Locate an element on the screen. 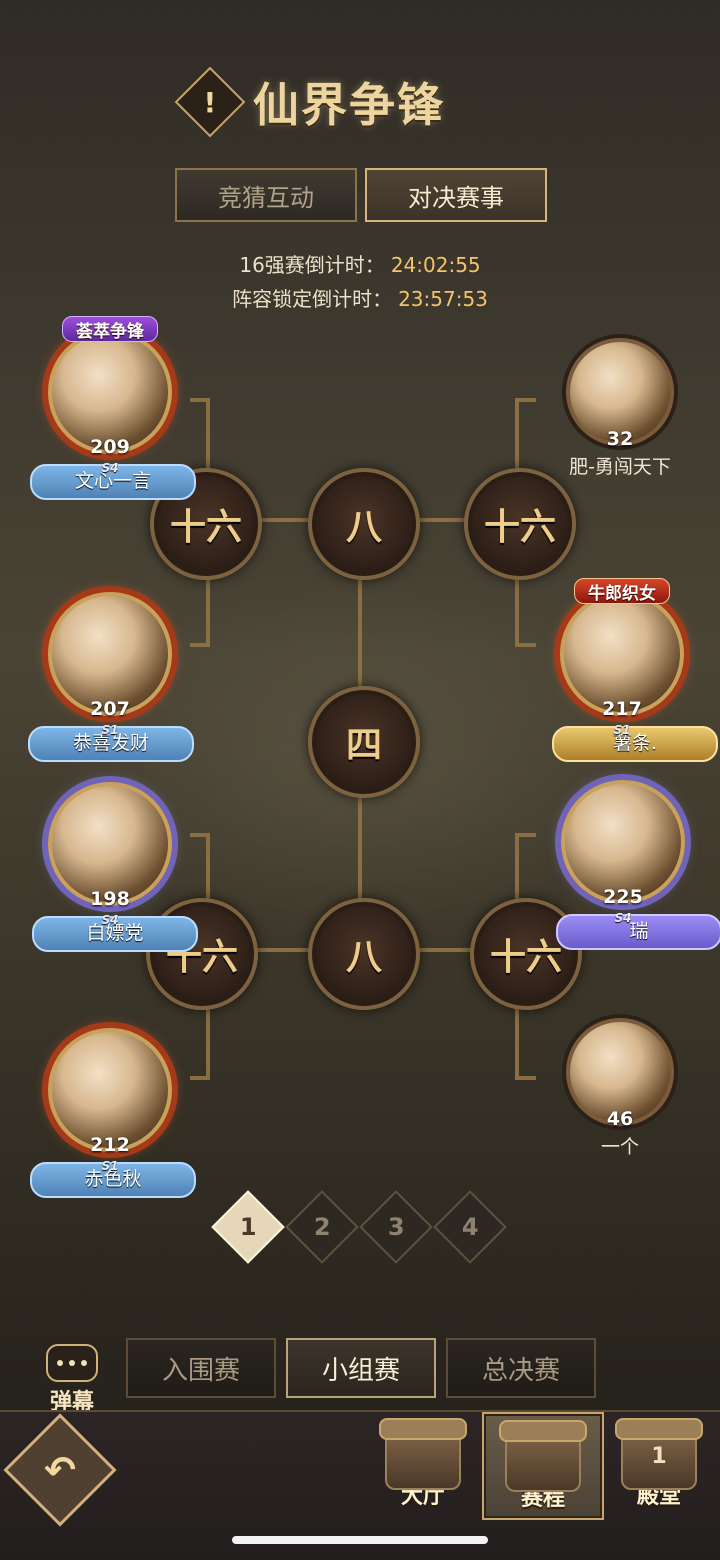  player-avatar: 46 is located at coordinates (620, 1074).